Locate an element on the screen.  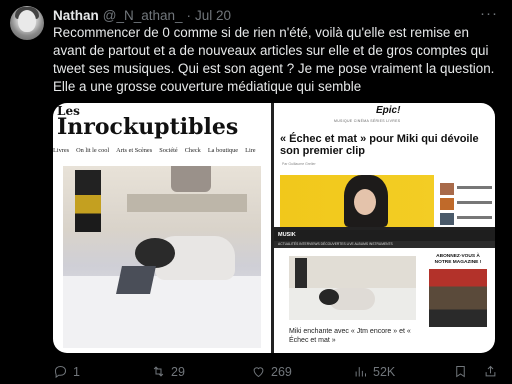
retweet-count: 29 is located at coordinates (178, 371).